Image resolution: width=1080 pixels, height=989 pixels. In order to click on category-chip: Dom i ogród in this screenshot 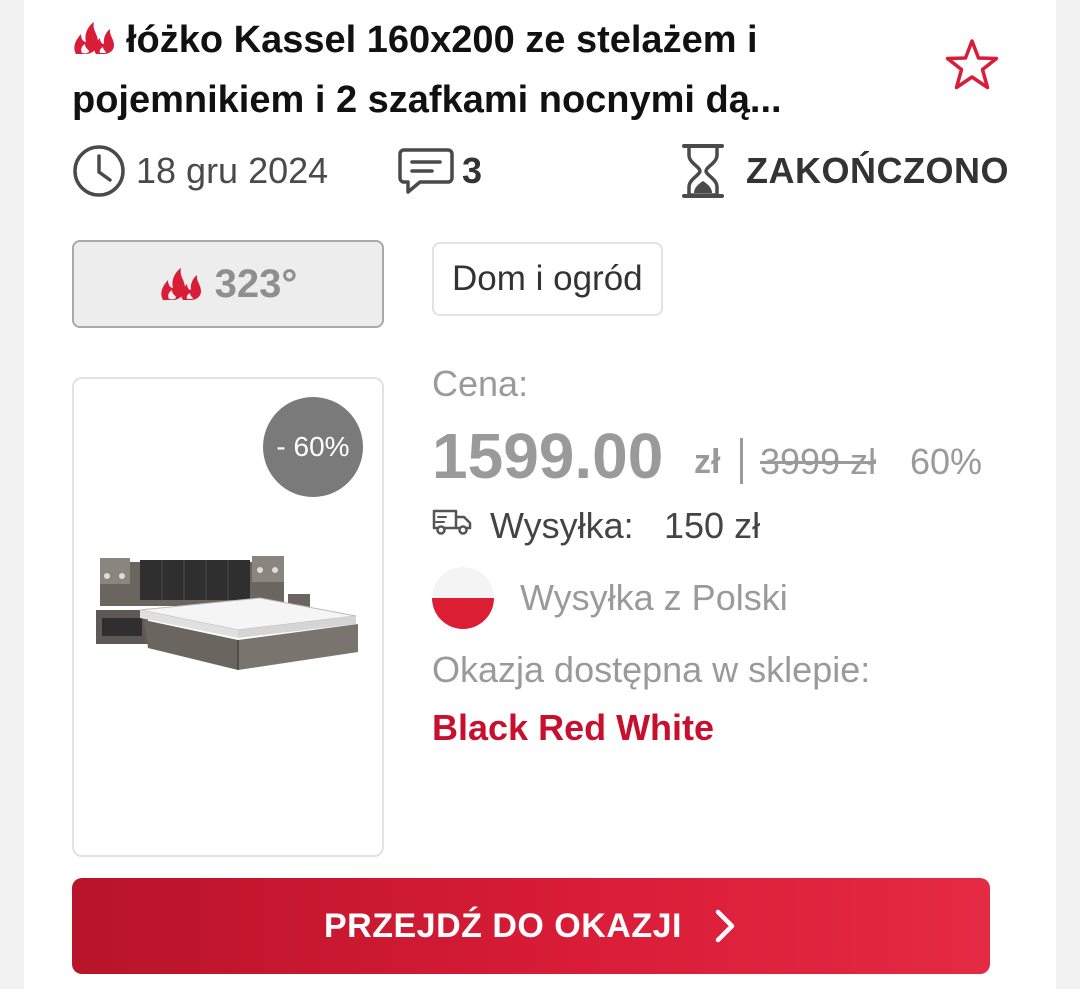, I will do `click(547, 279)`.